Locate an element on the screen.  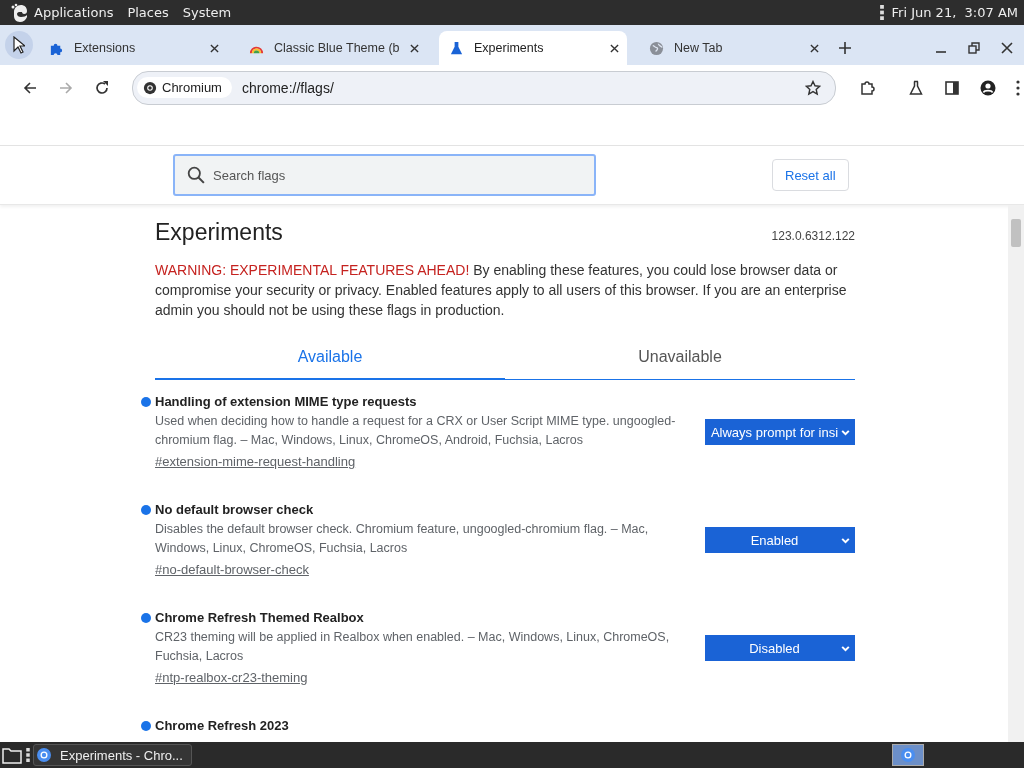
version-number: 123.0.6312.122 is located at coordinates (813, 235).